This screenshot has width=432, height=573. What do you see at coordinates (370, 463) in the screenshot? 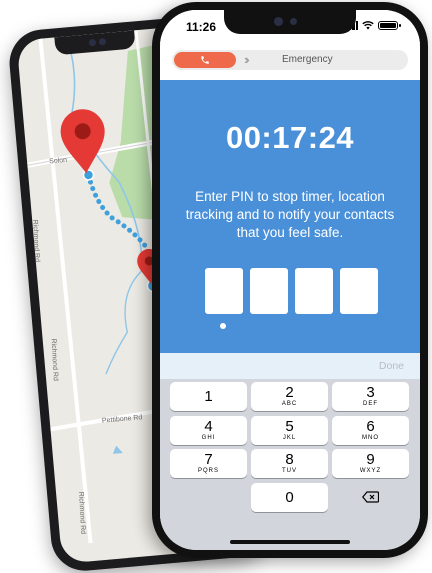
I see `key-9: 9 WXYZ` at bounding box center [370, 463].